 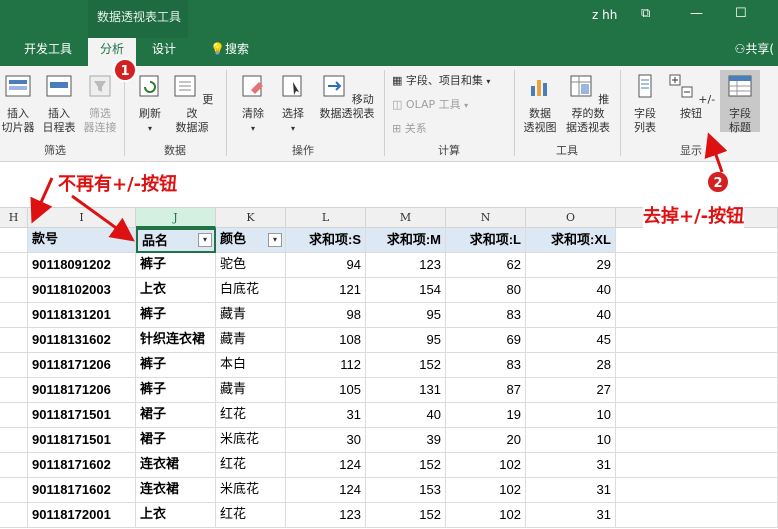 What do you see at coordinates (486, 440) in the screenshot?
I see `cell-sum-l: 20` at bounding box center [486, 440].